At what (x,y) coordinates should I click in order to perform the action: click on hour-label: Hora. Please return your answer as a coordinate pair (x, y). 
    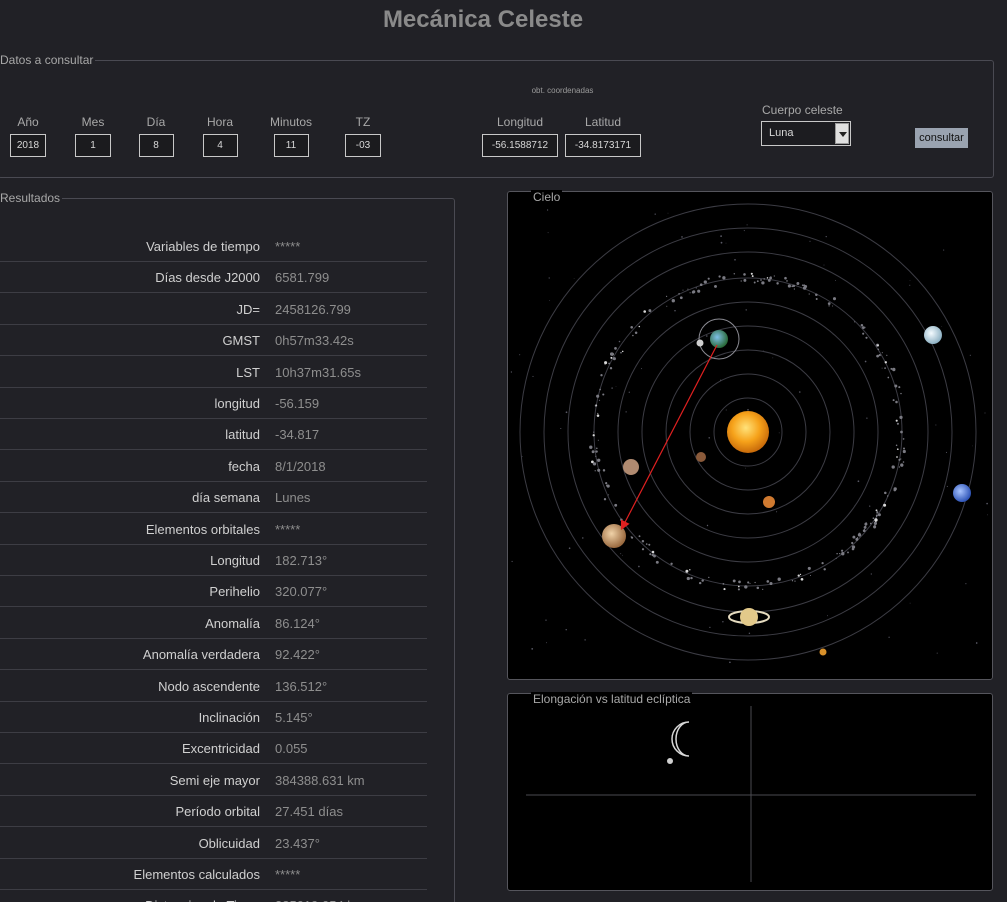
    Looking at the image, I should click on (219, 122).